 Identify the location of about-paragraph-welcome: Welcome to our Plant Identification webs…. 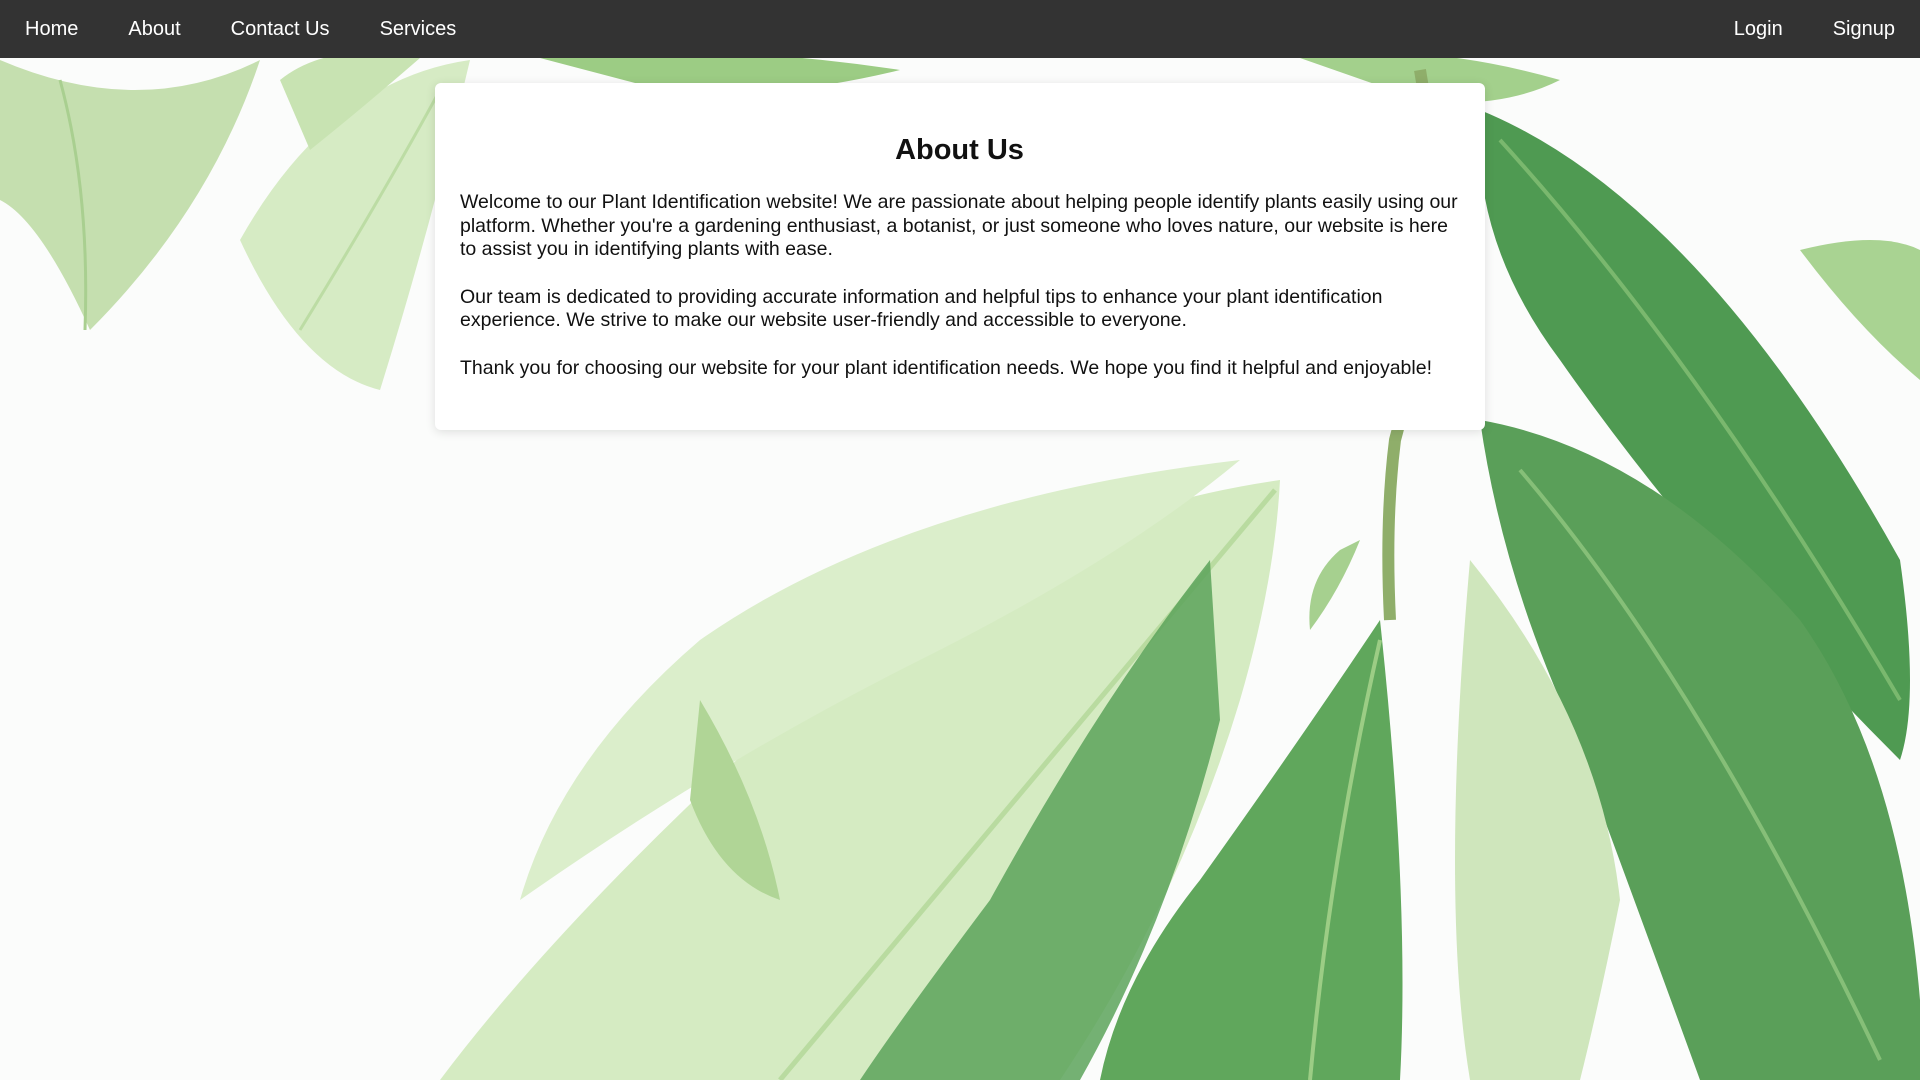
(959, 225).